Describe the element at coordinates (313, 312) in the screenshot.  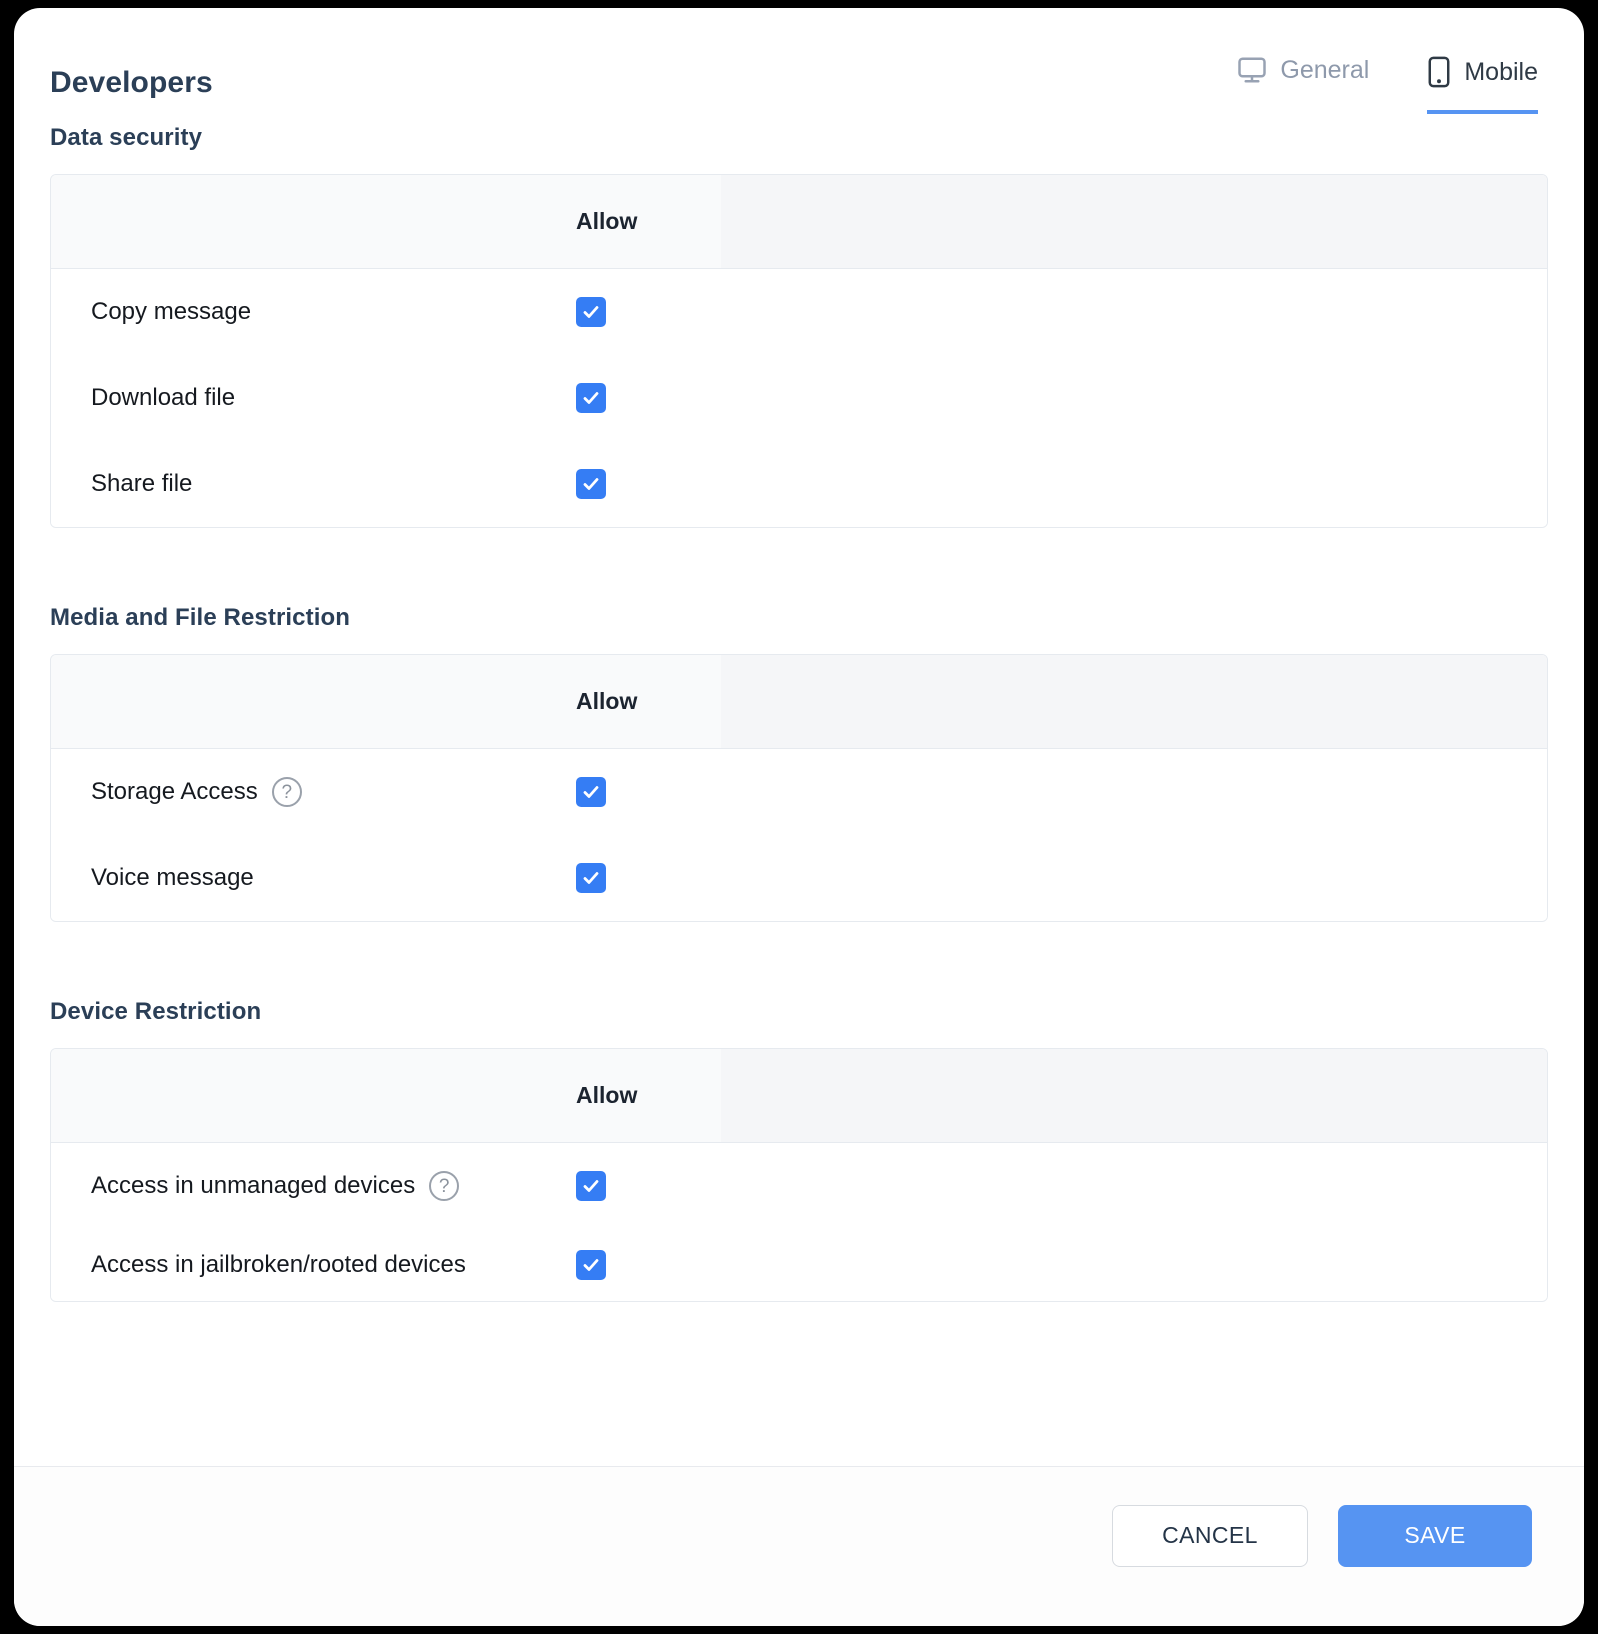
I see `row-label: Copy message` at that location.